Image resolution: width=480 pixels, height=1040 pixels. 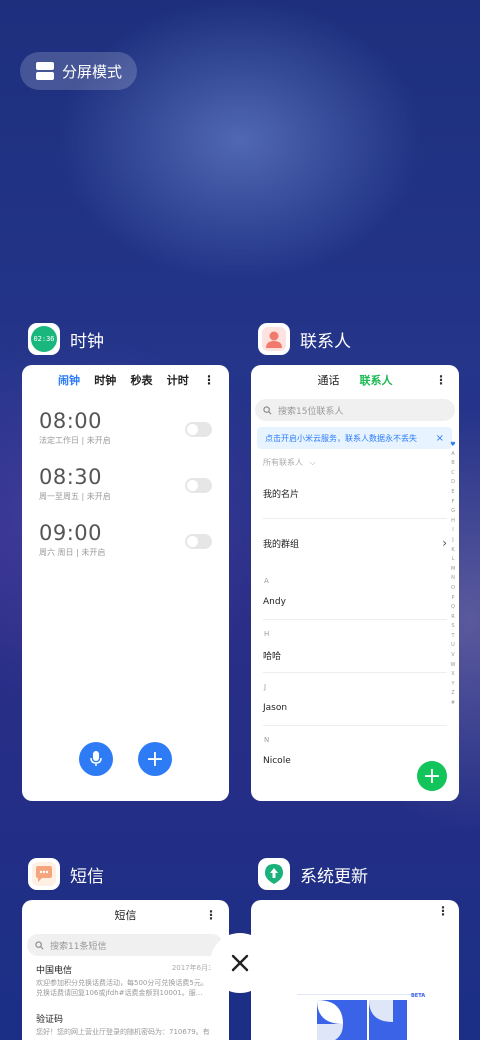 What do you see at coordinates (453, 493) in the screenshot?
I see `index-letter: E` at bounding box center [453, 493].